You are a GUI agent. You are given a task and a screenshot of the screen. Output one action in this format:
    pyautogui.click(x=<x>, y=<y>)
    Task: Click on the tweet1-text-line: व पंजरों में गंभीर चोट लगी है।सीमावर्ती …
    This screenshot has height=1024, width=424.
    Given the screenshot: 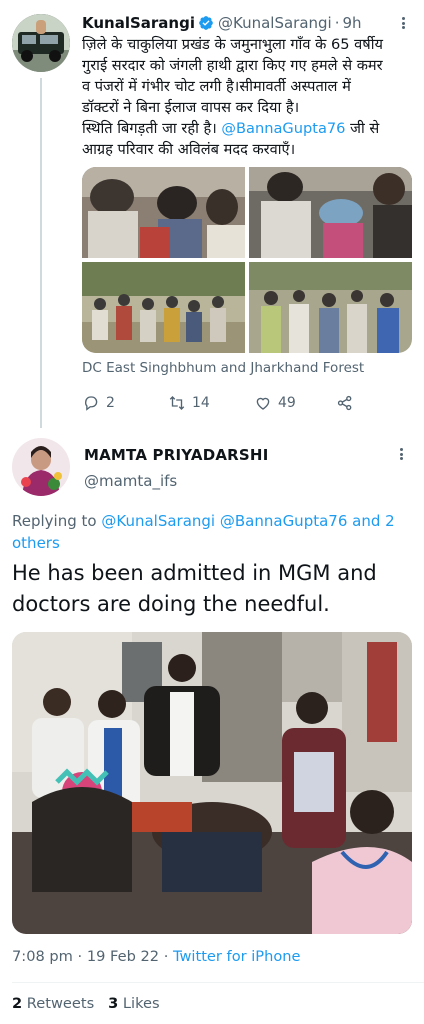 What is the action you would take?
    pyautogui.click(x=216, y=86)
    